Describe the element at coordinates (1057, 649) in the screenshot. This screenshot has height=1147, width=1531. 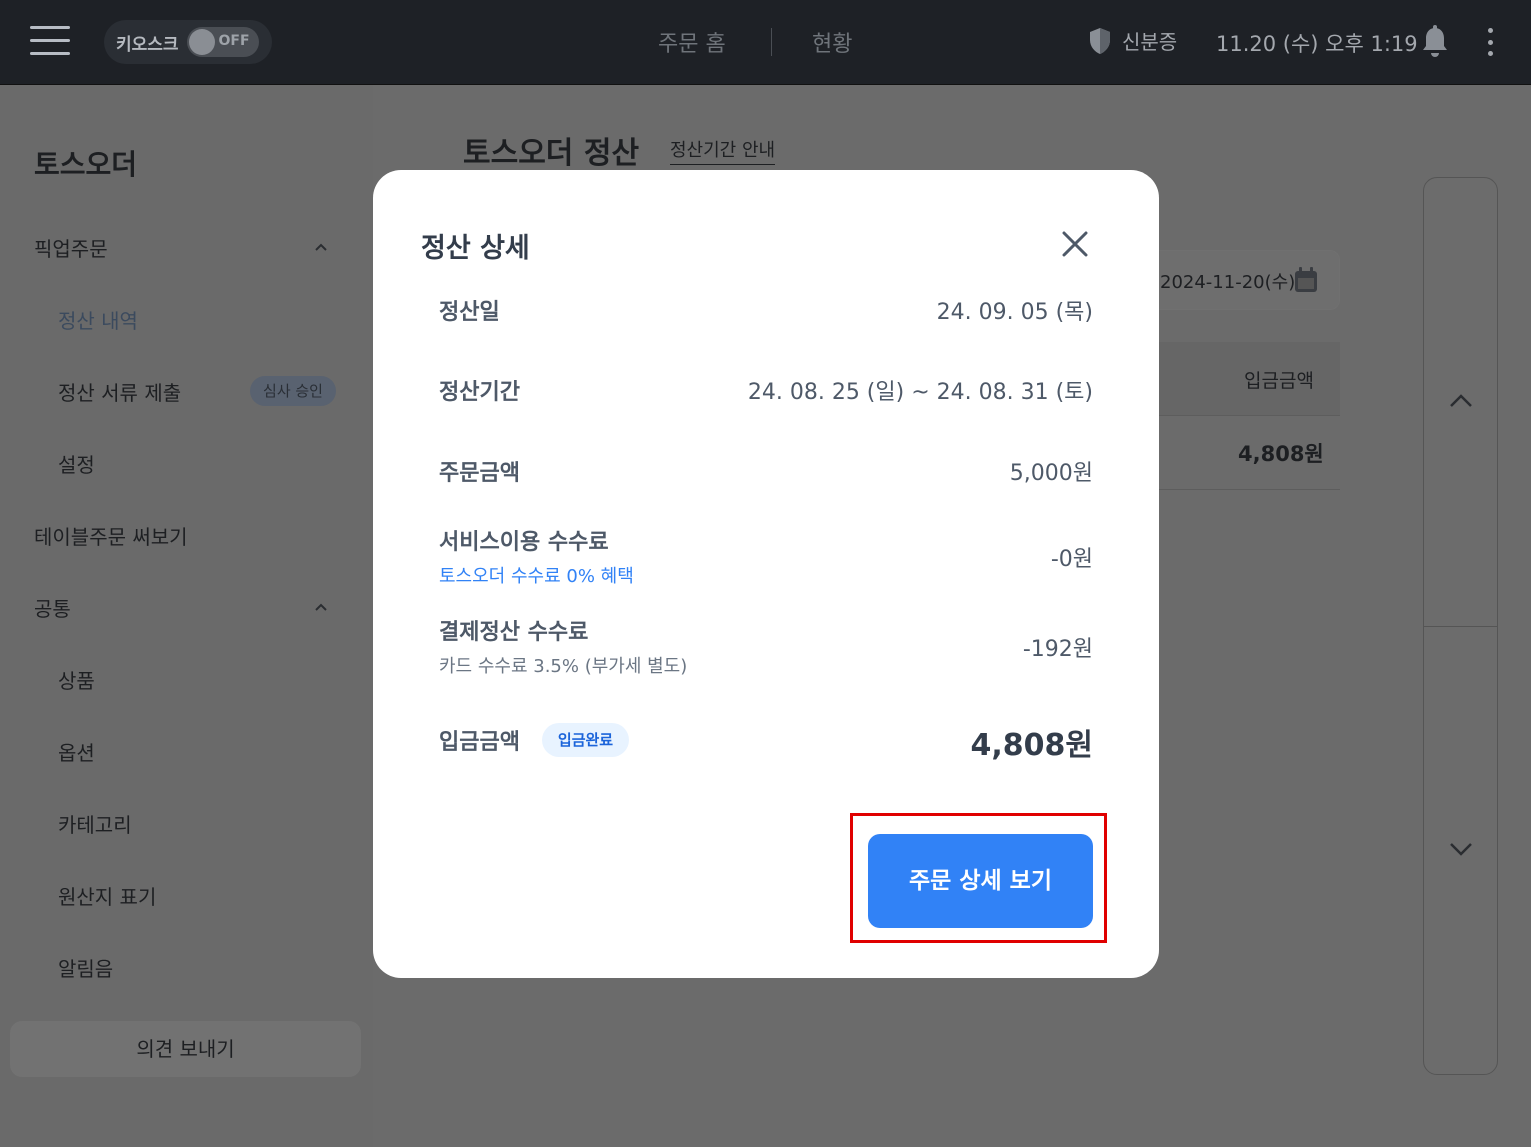
I see `payment-fee-value: -192원` at that location.